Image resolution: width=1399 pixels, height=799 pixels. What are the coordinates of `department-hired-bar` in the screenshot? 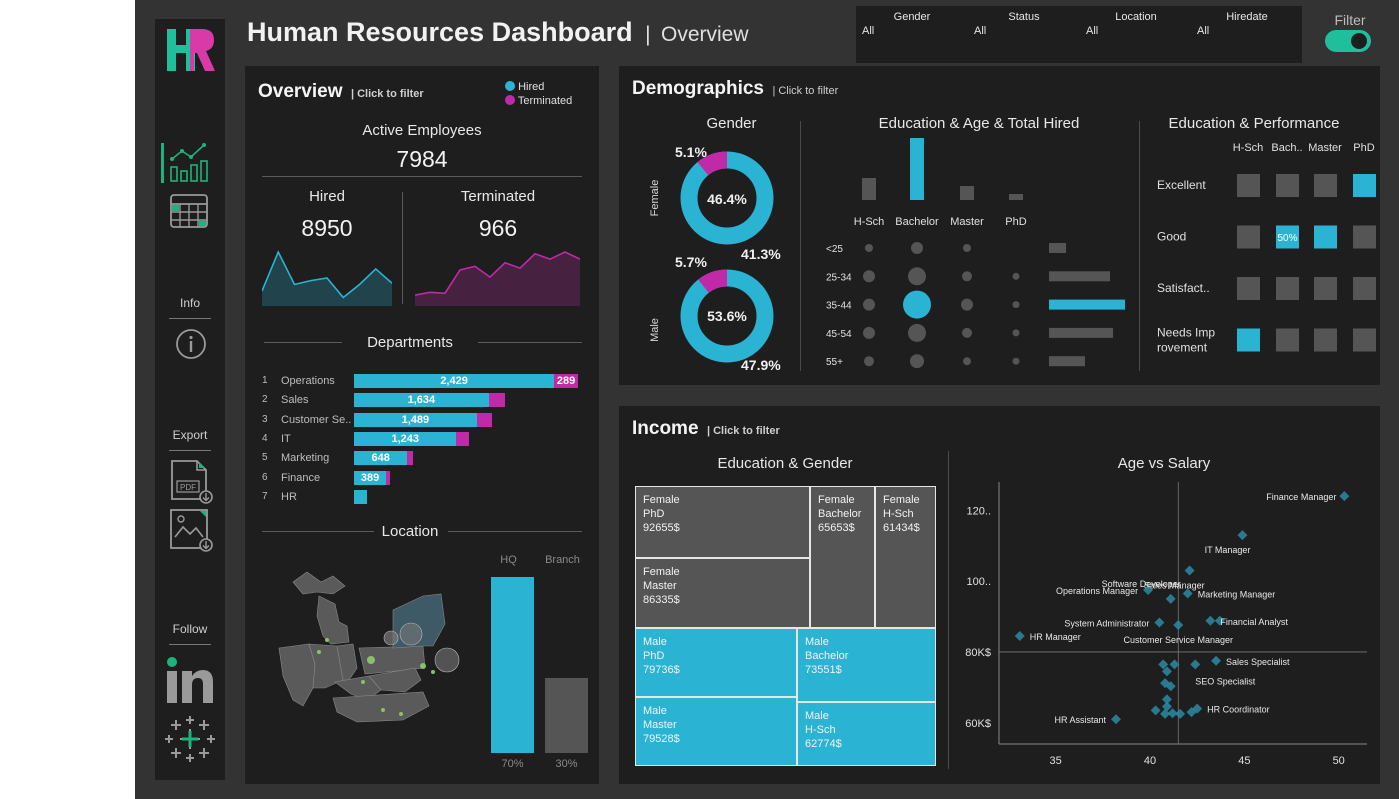 It's located at (361, 496).